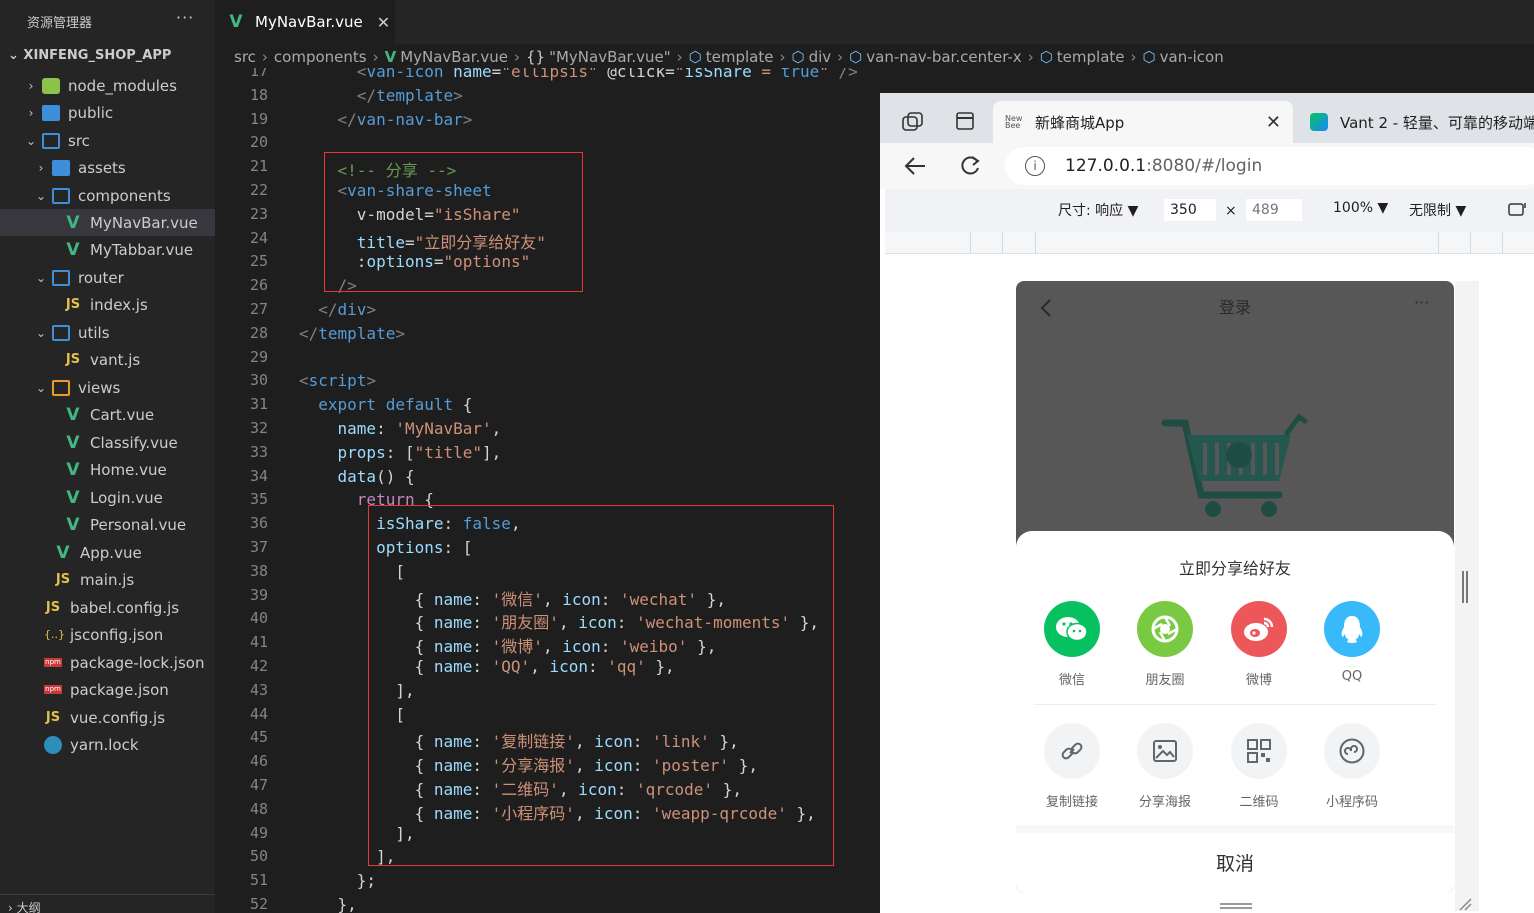  What do you see at coordinates (965, 121) in the screenshot?
I see `tab-actions-icon` at bounding box center [965, 121].